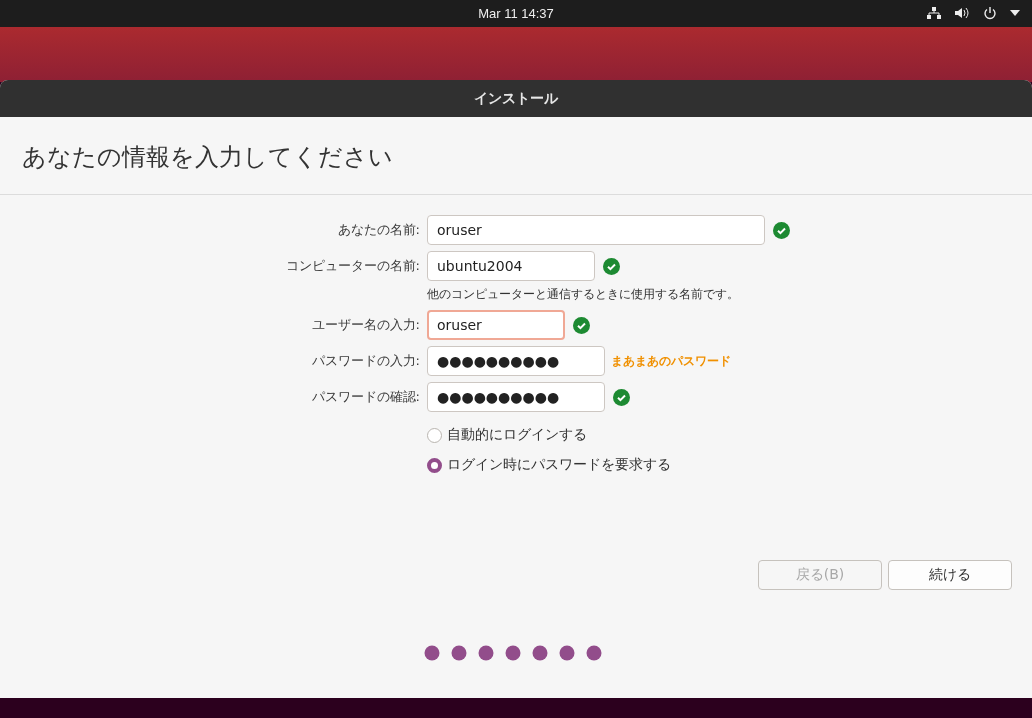 This screenshot has height=718, width=1032. Describe the element at coordinates (559, 465) in the screenshot. I see `radio-label: ログイン時にパスワードを要求する` at that location.